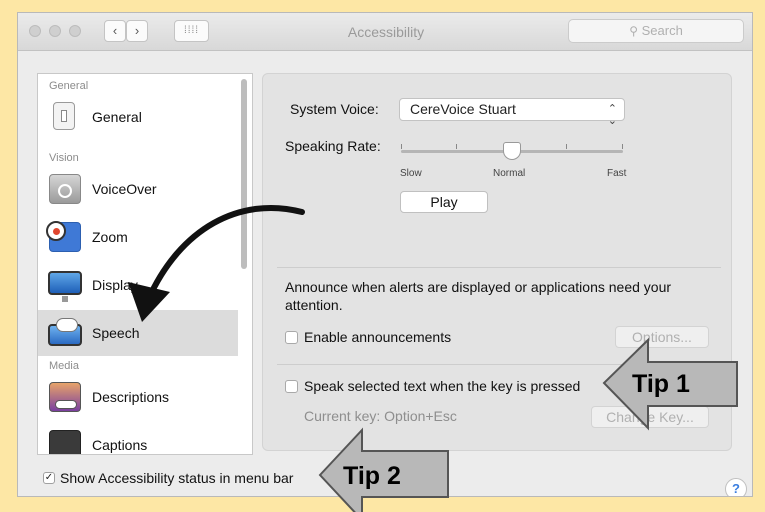 This screenshot has width=765, height=512. What do you see at coordinates (225, 254) in the screenshot?
I see `curved-arrow` at bounding box center [225, 254].